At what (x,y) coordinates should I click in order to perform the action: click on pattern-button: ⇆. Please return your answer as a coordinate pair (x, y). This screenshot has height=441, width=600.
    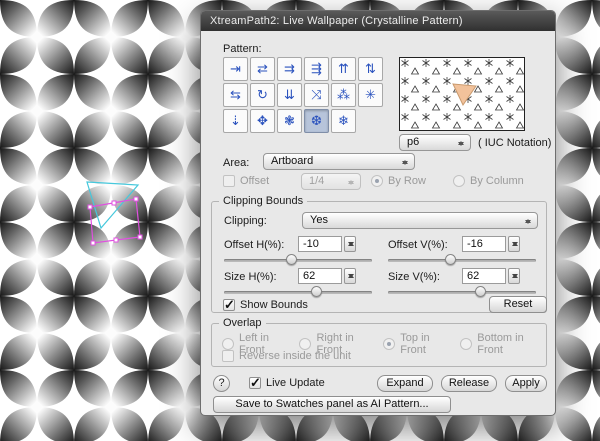
    Looking at the image, I should click on (235, 95).